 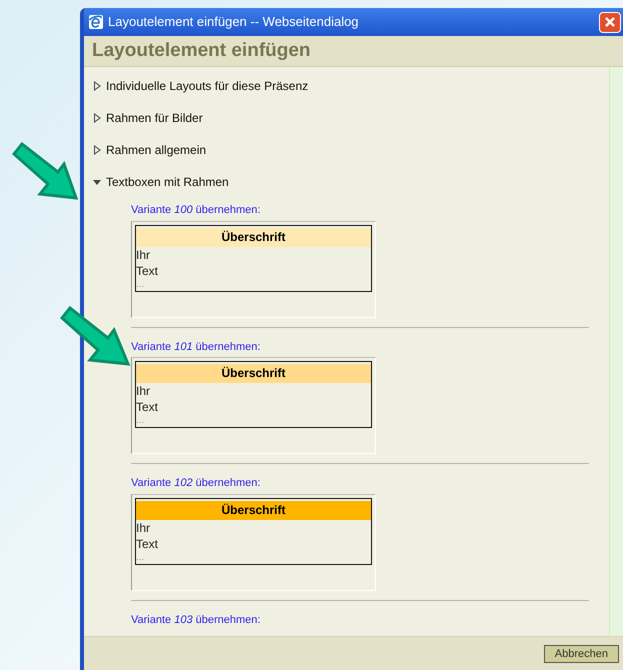 What do you see at coordinates (45, 172) in the screenshot?
I see `annotation-arrow` at bounding box center [45, 172].